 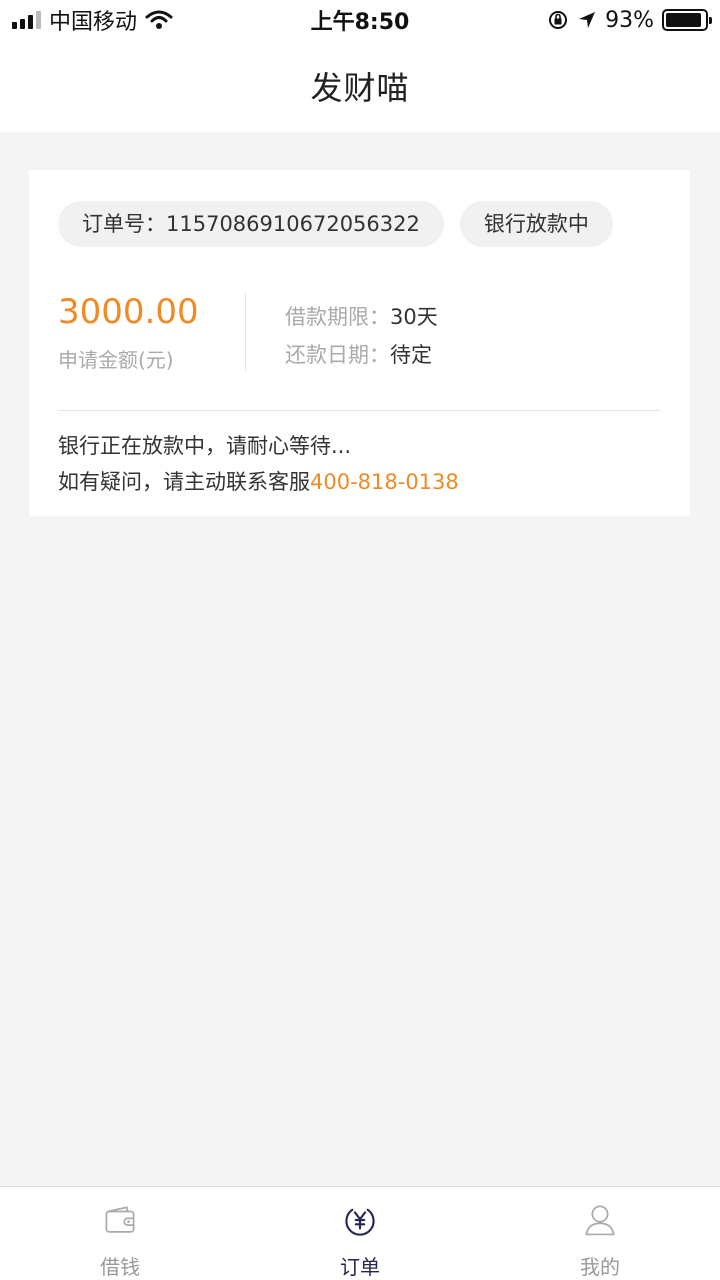 I want to click on loan-amount-label: 申请金额(元), so click(x=116, y=360).